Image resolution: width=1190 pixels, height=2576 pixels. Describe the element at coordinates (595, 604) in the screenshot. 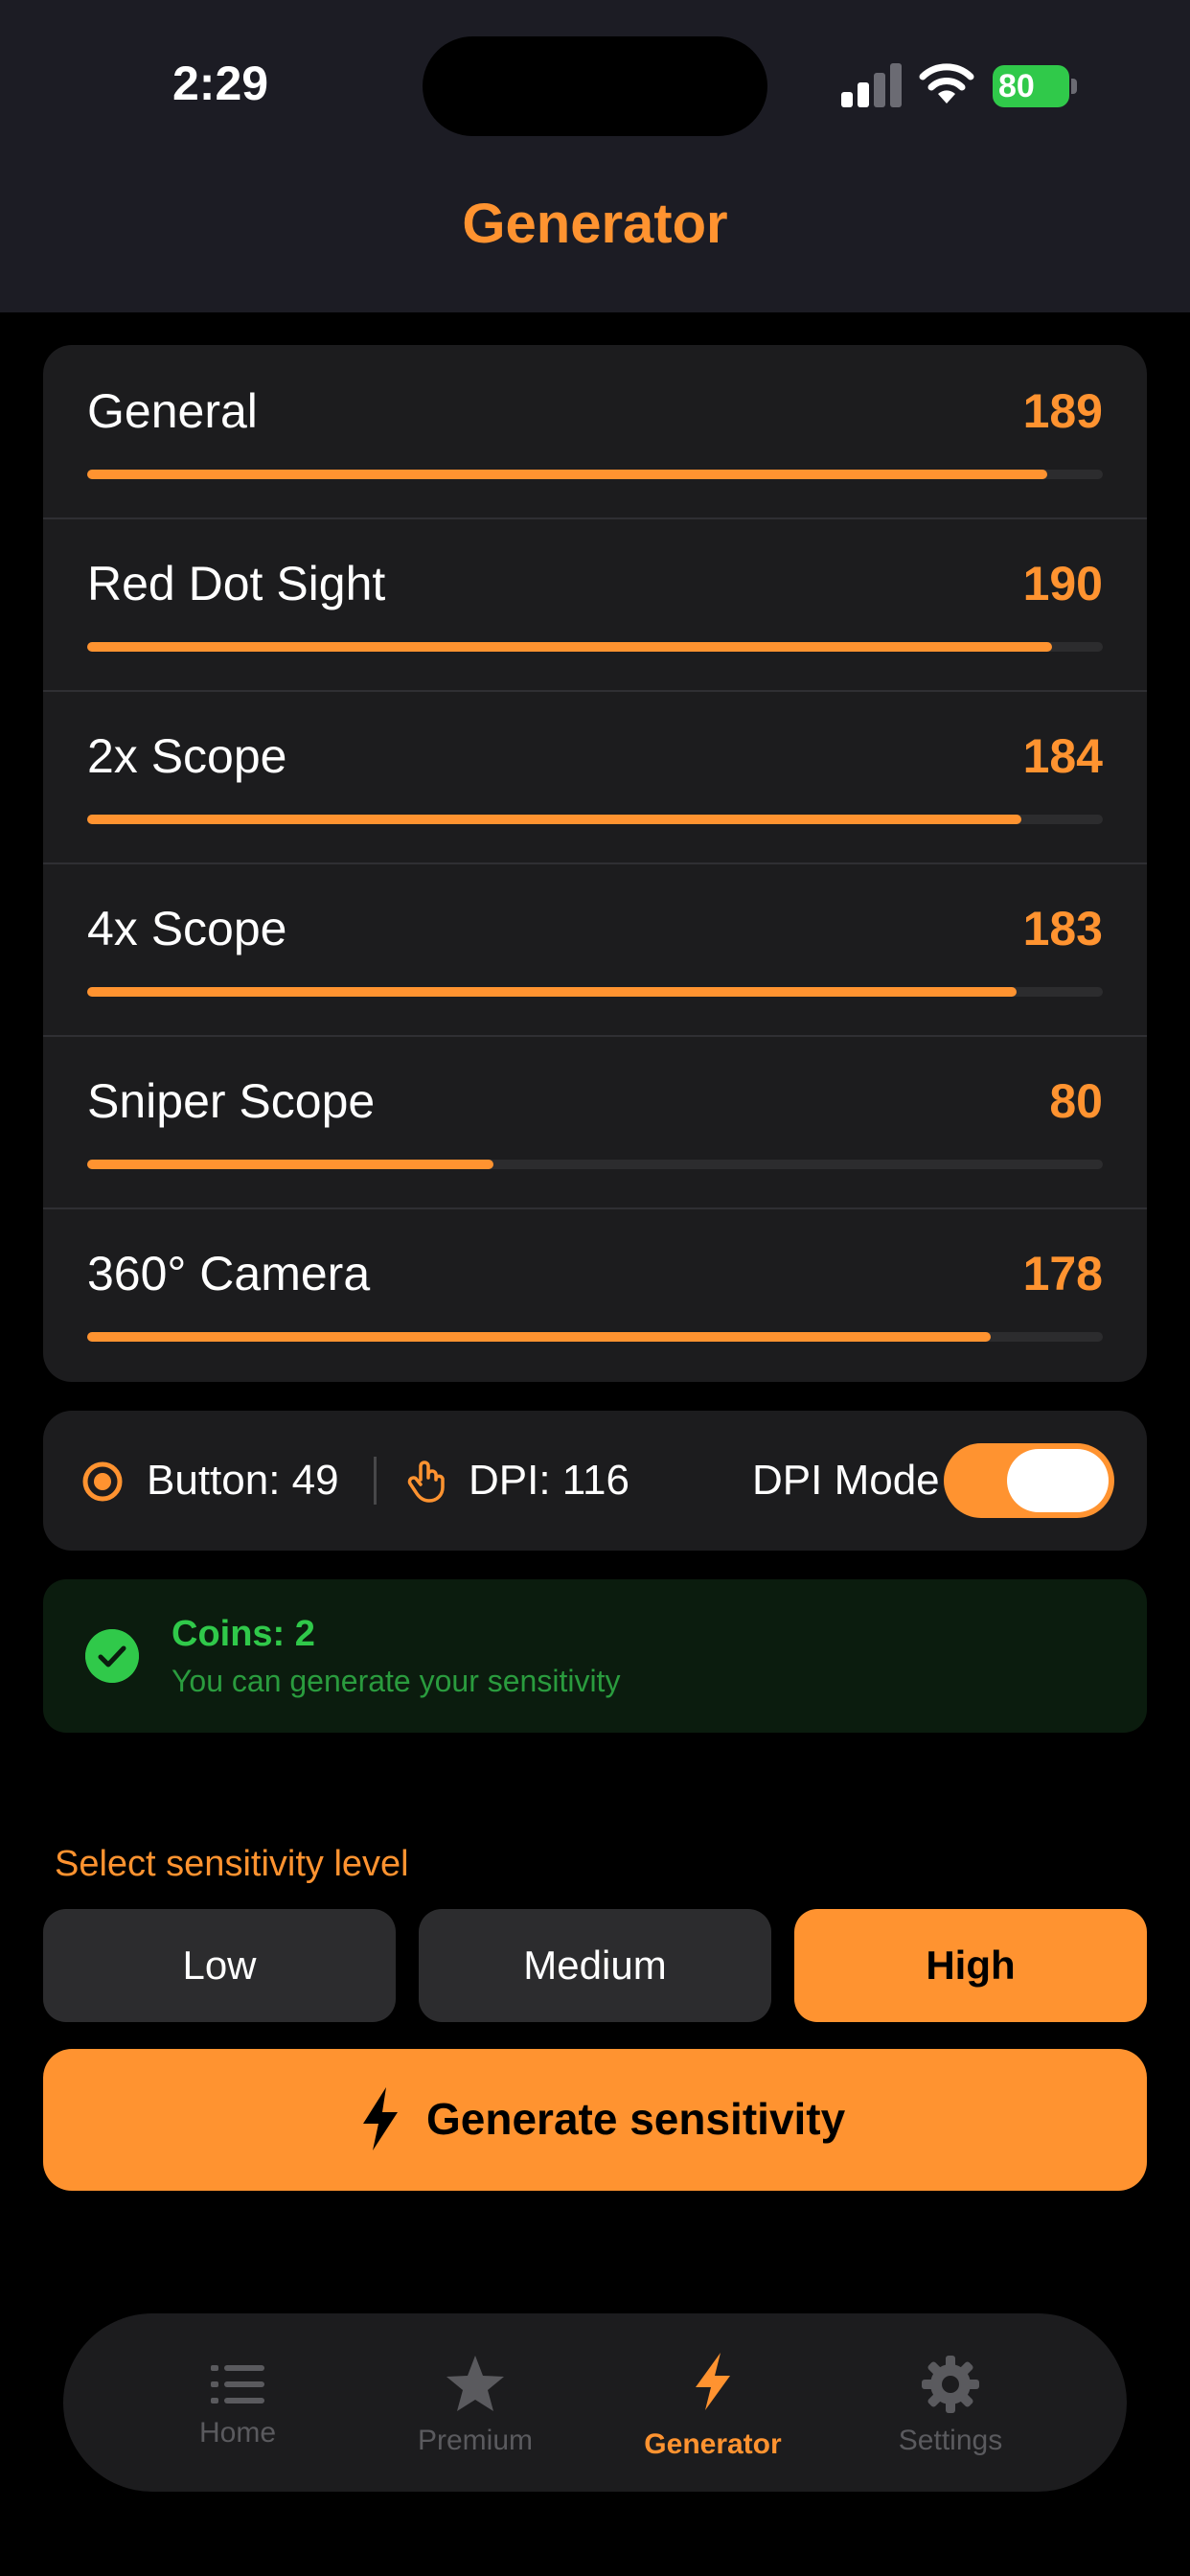

I see `sensitivity-row: Red Dot Sight 190` at that location.